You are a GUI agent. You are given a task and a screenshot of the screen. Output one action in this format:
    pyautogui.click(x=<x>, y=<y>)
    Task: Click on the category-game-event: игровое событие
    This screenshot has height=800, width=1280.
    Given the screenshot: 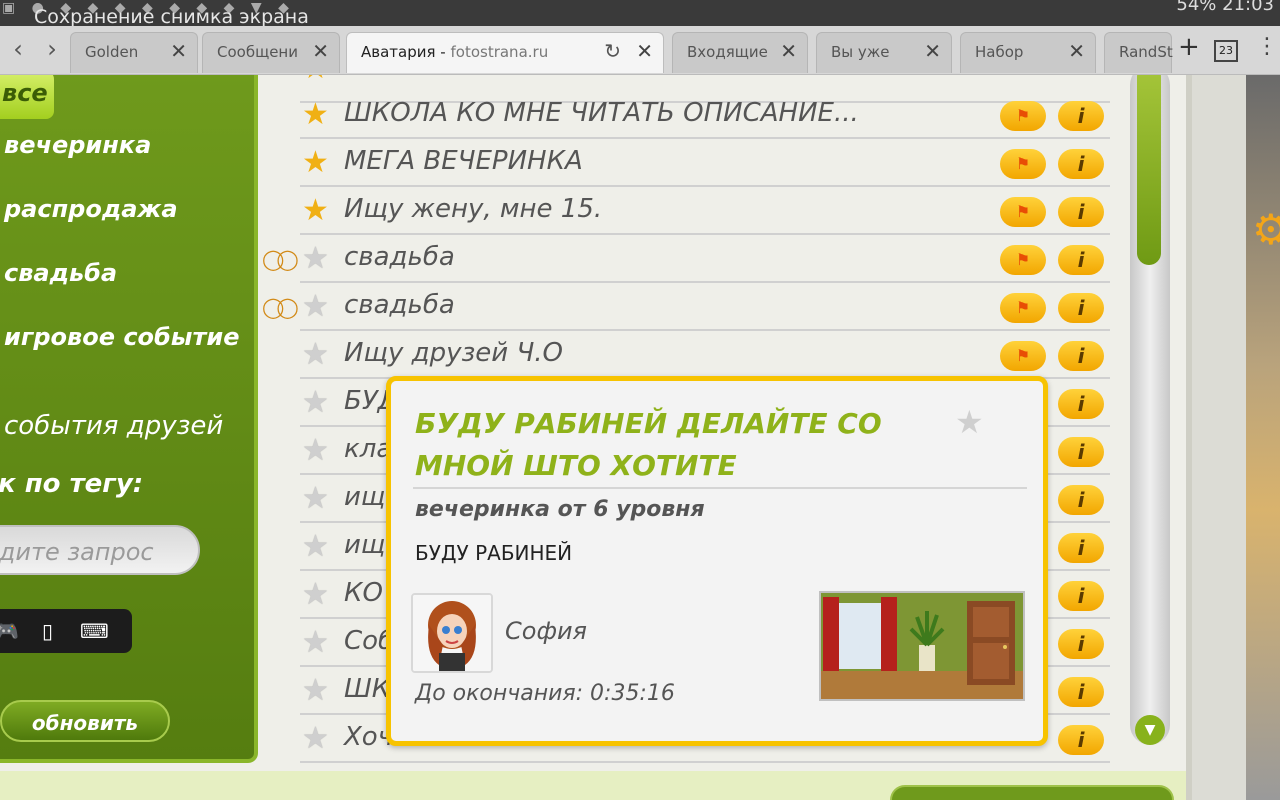 What is the action you would take?
    pyautogui.click(x=122, y=337)
    